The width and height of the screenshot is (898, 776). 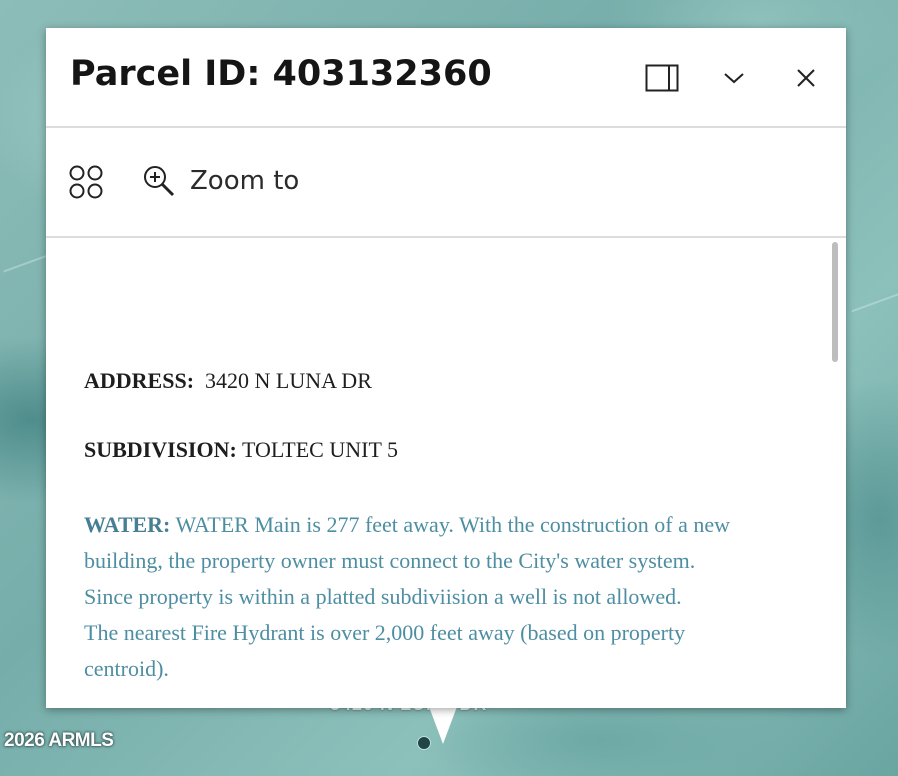 I want to click on actions-grid-icon, so click(x=86, y=182).